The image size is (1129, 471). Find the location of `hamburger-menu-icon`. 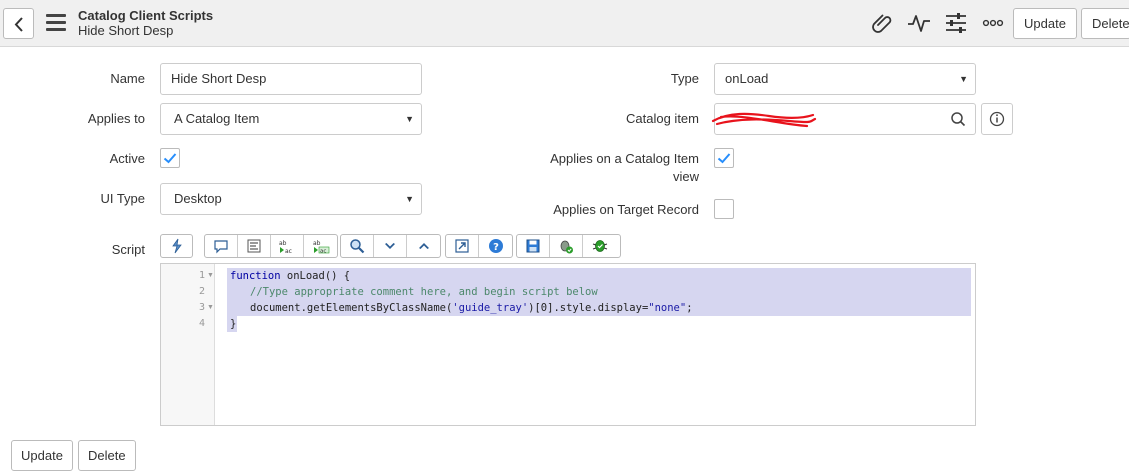

hamburger-menu-icon is located at coordinates (56, 23).